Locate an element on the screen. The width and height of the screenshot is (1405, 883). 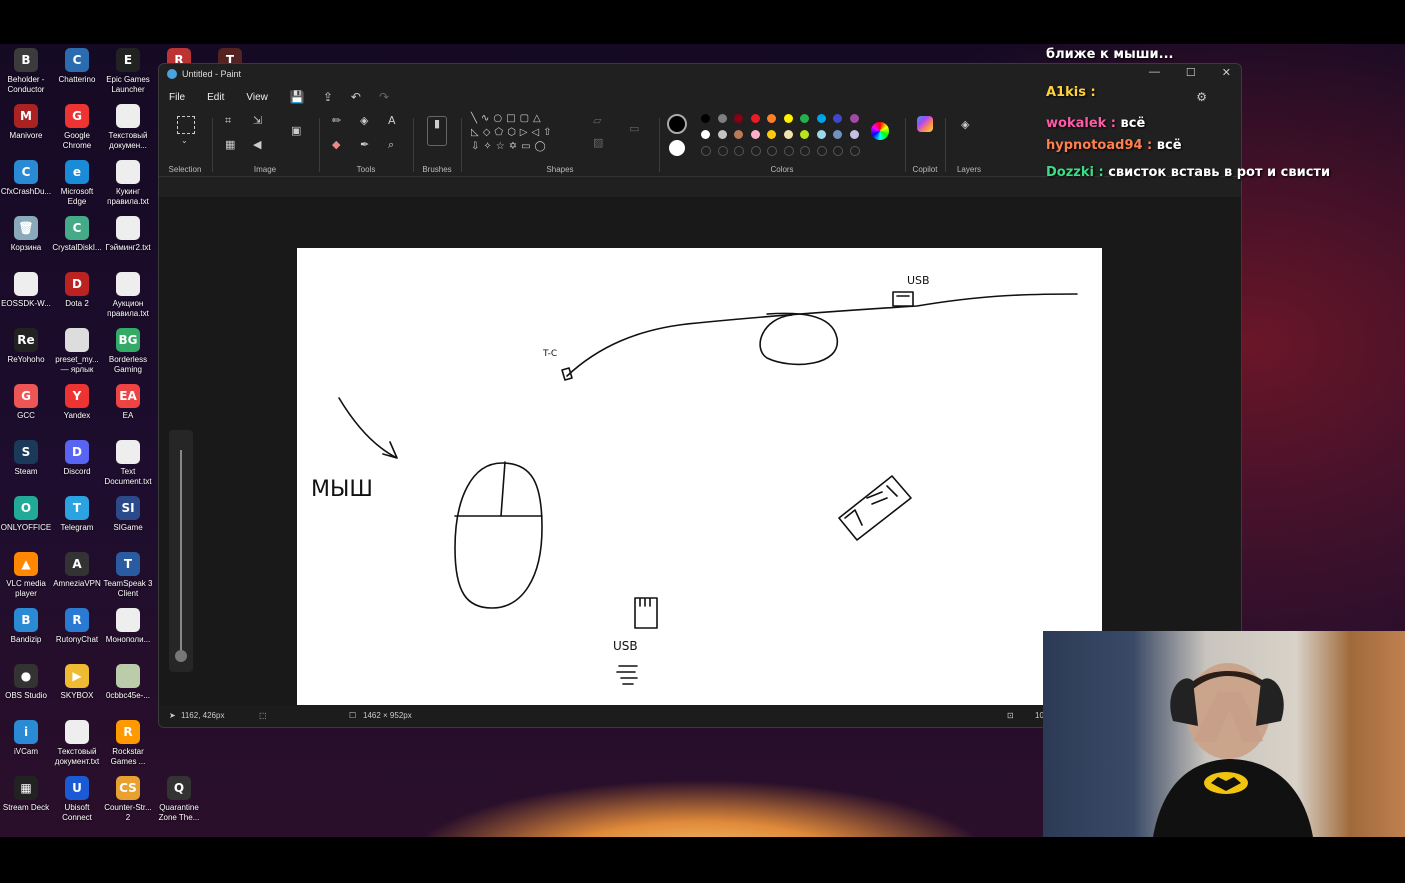
settings-icon: ⚙ is located at coordinates (1201, 97).